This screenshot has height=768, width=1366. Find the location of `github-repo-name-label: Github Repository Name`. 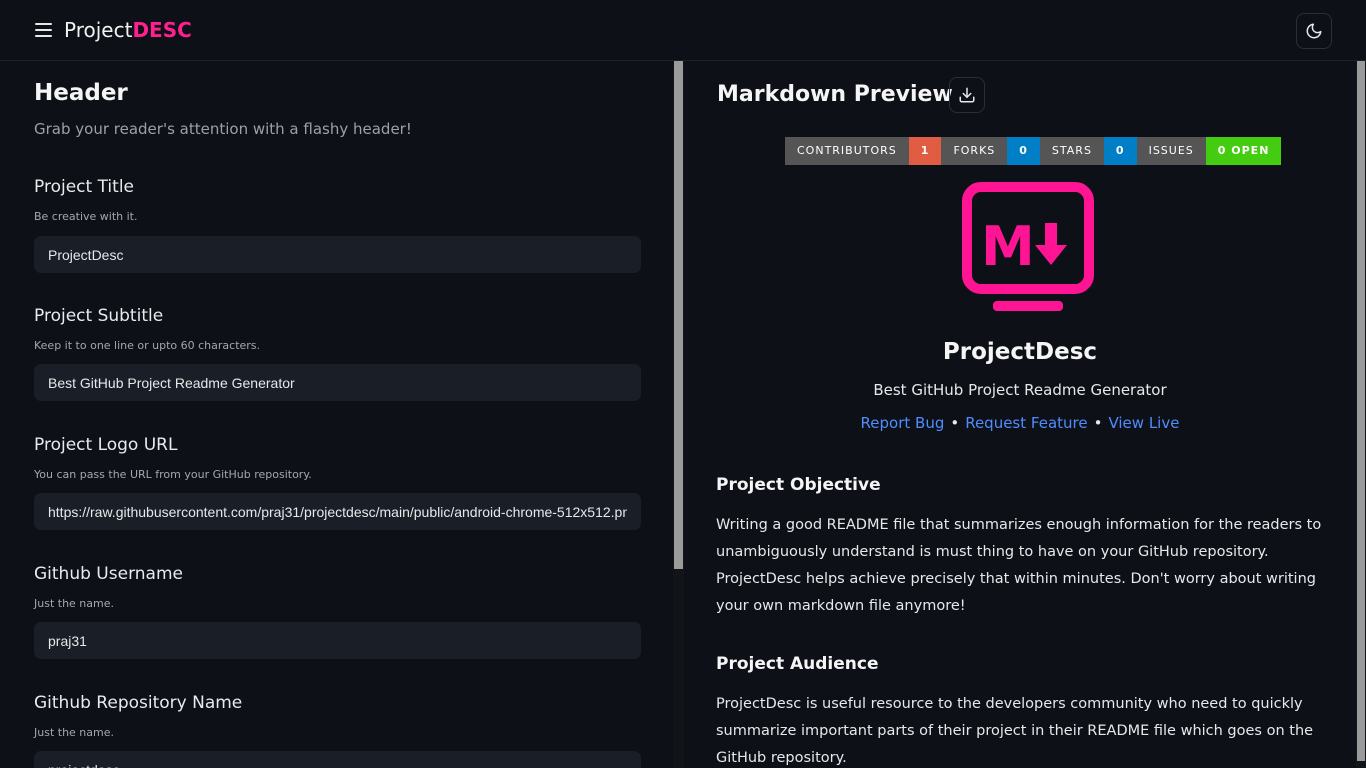

github-repo-name-label: Github Repository Name is located at coordinates (138, 703).